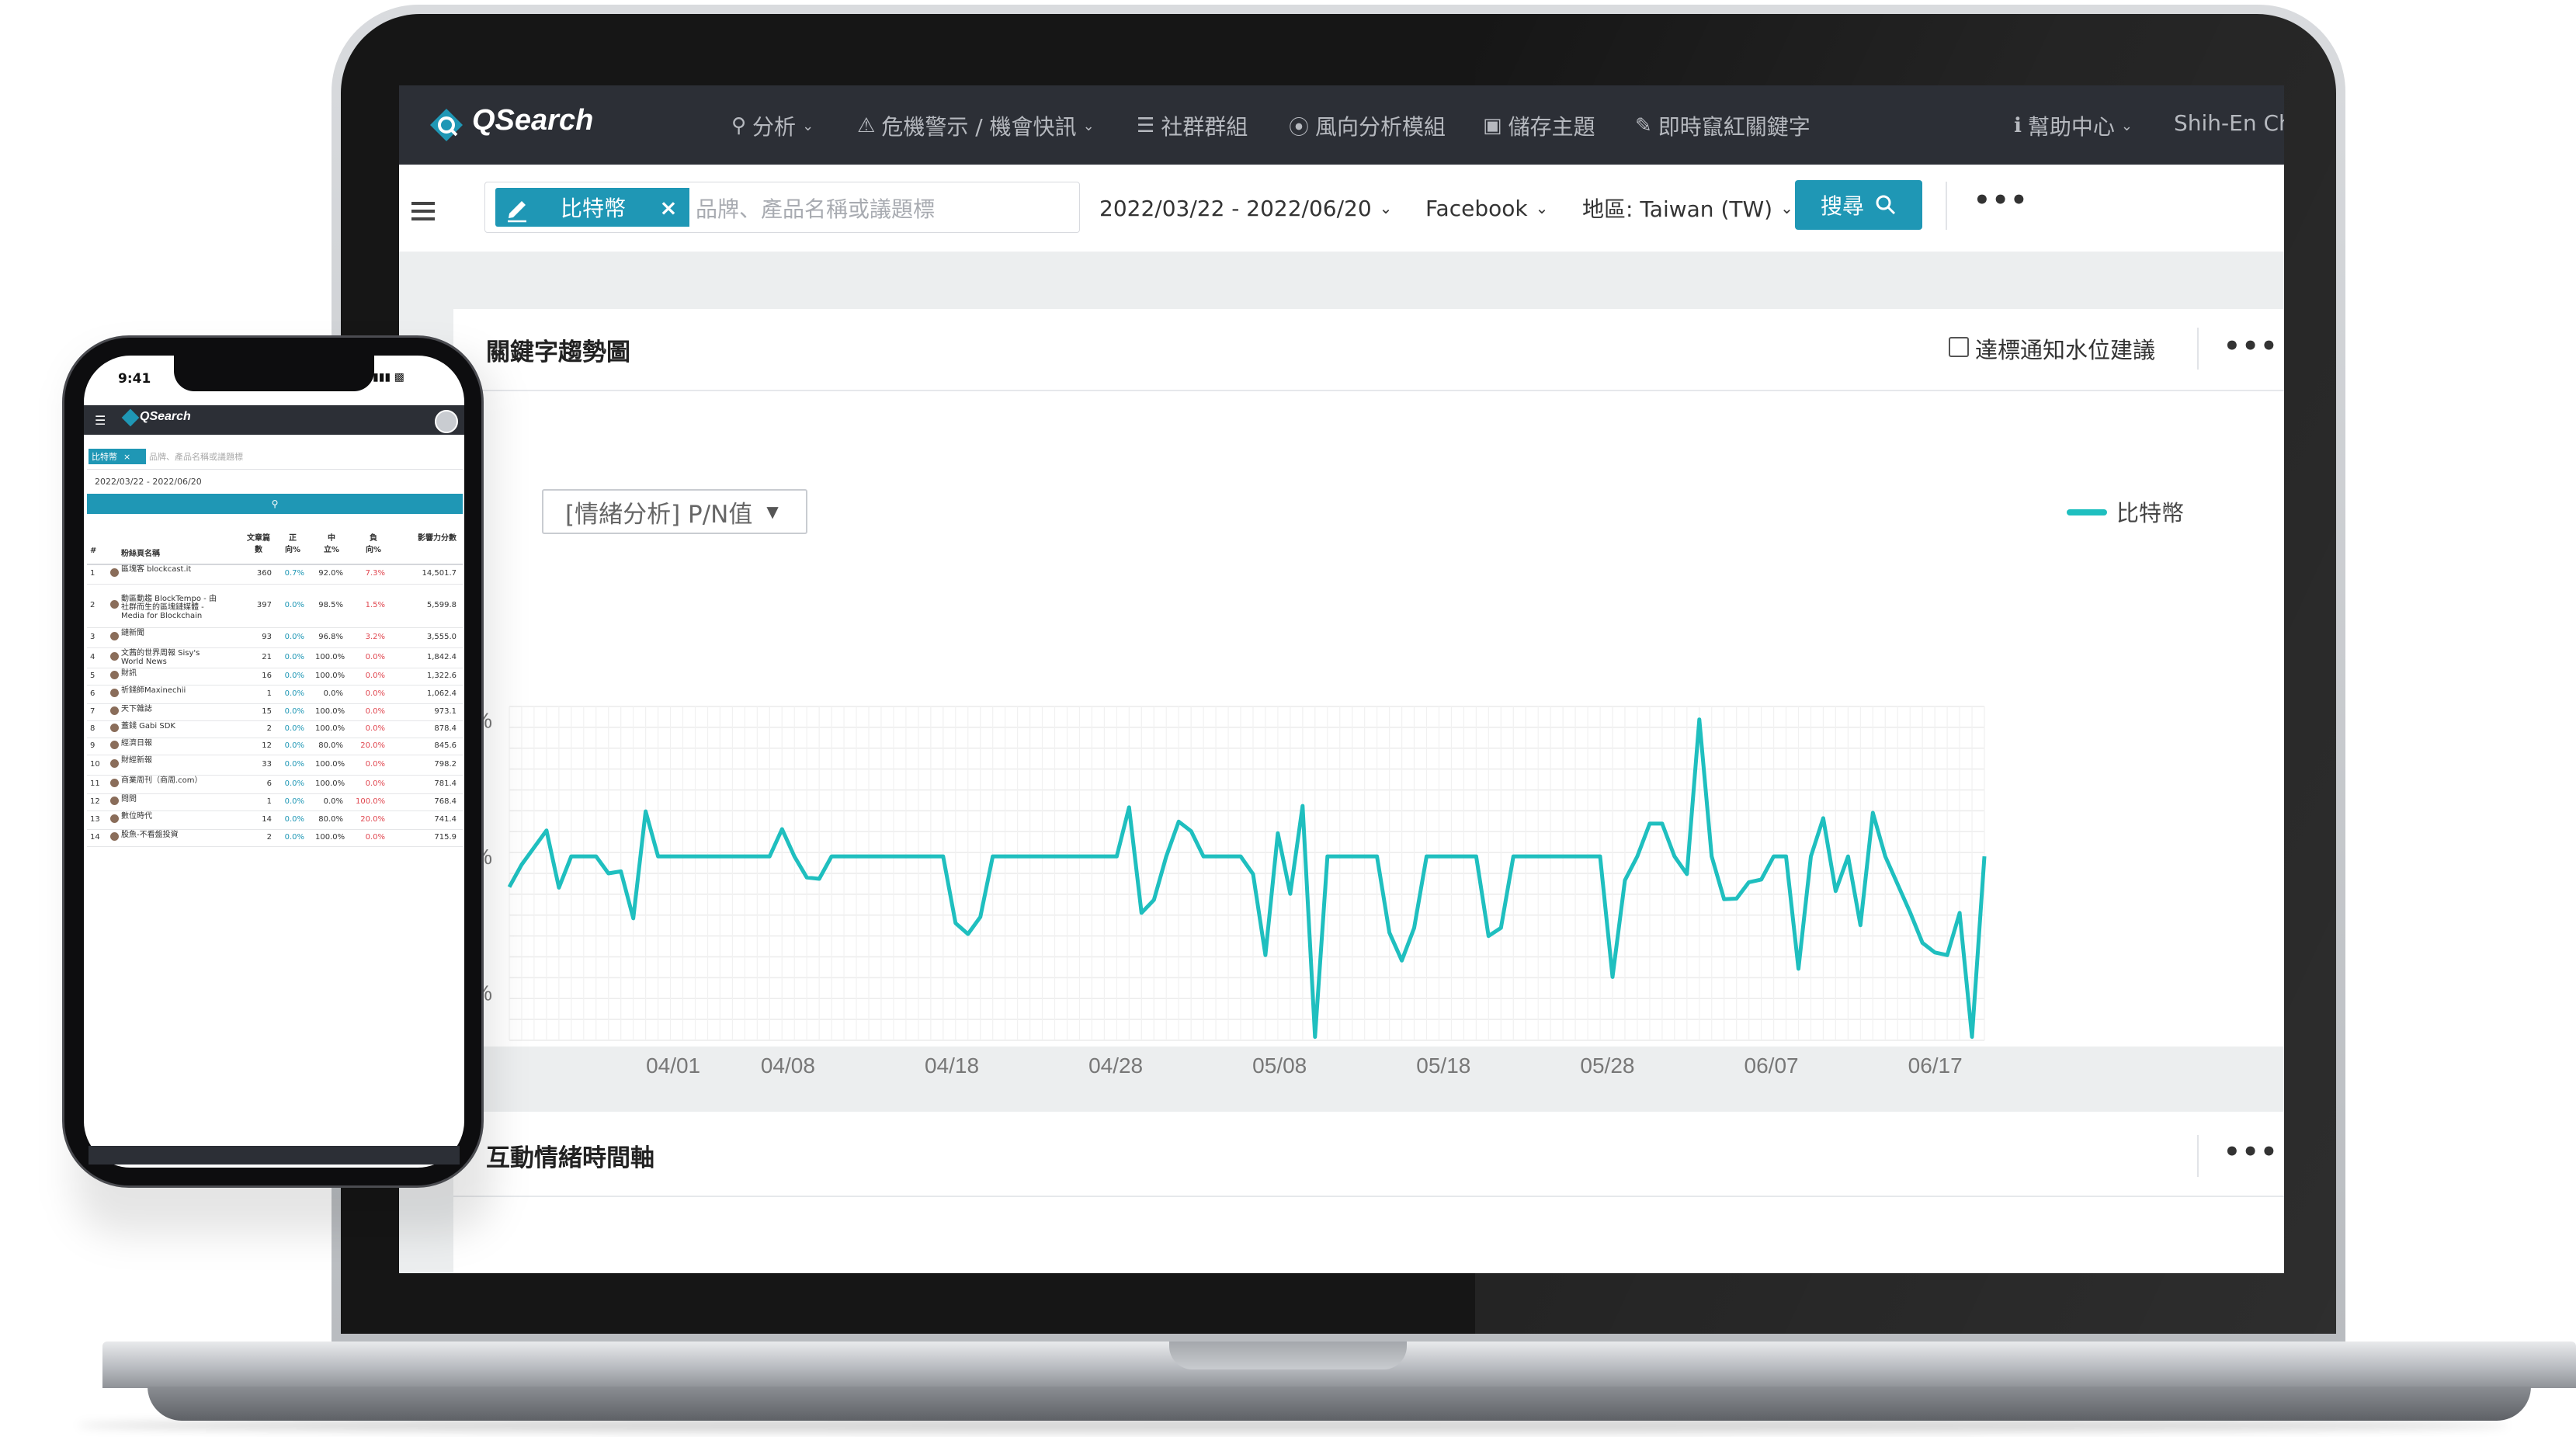 Image resolution: width=2576 pixels, height=1437 pixels. Describe the element at coordinates (269, 783) in the screenshot. I see `cell-posts: 6` at that location.